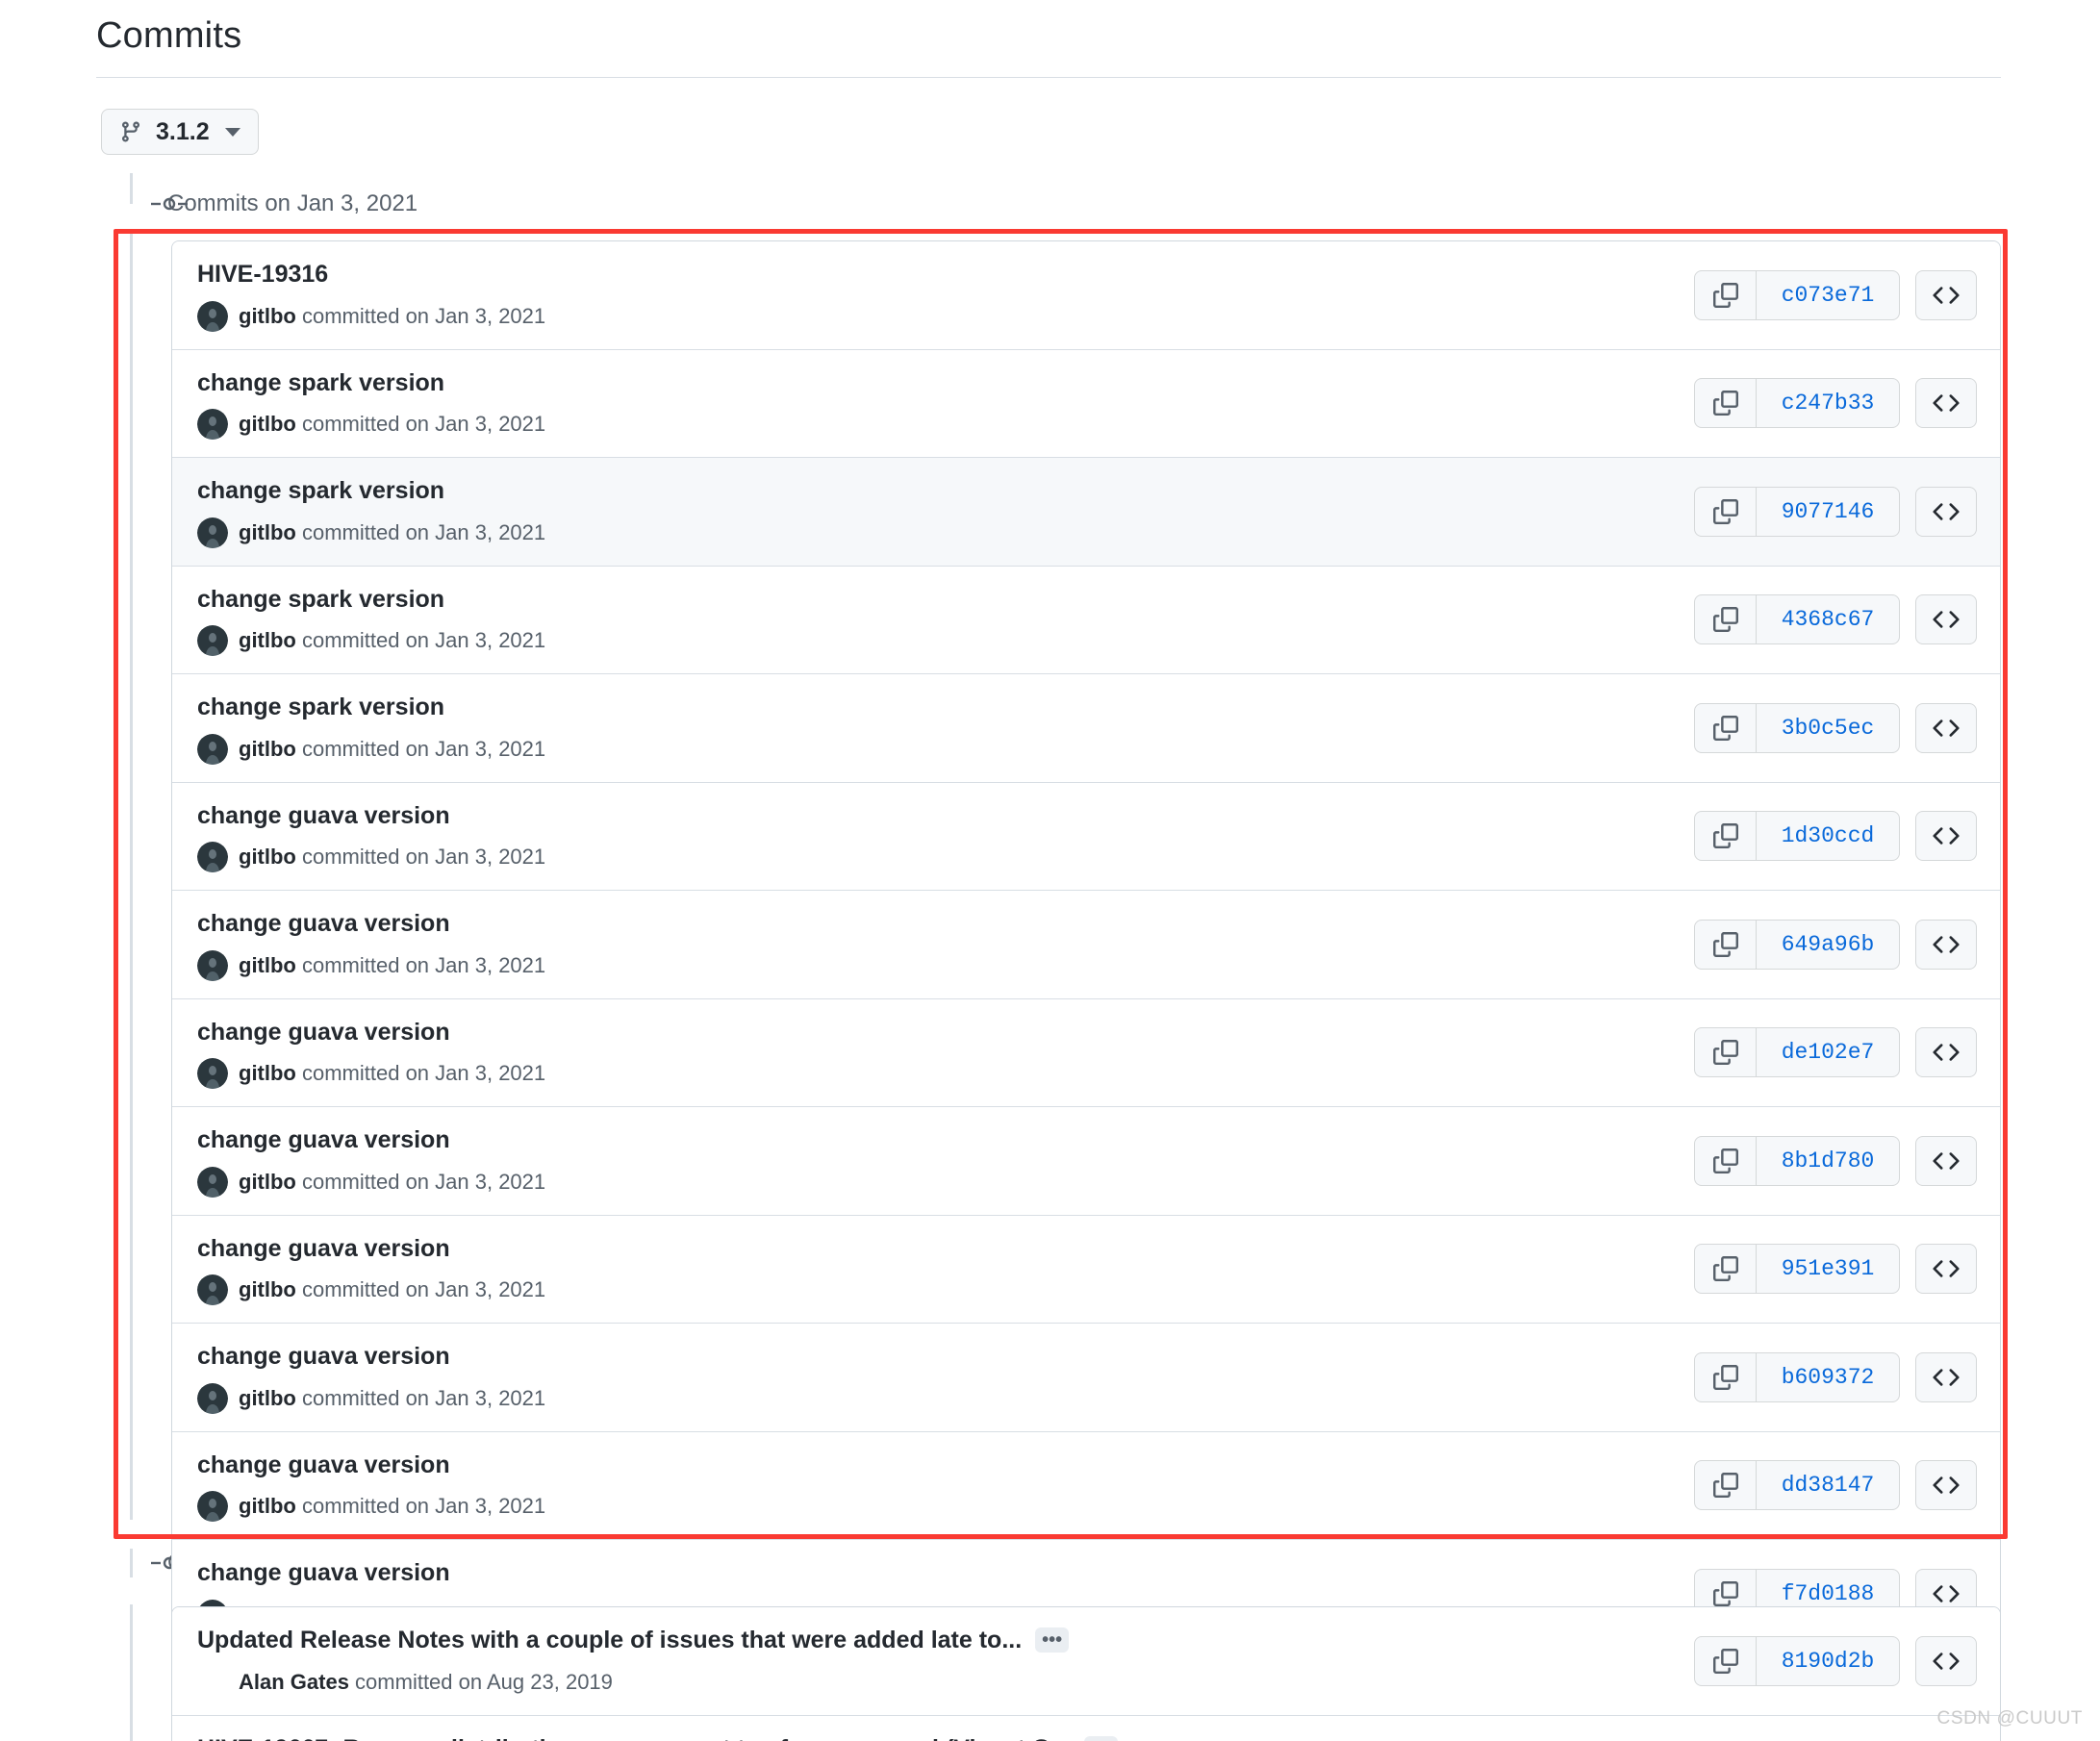  I want to click on commit-actions: 8b1d780, so click(1835, 1160).